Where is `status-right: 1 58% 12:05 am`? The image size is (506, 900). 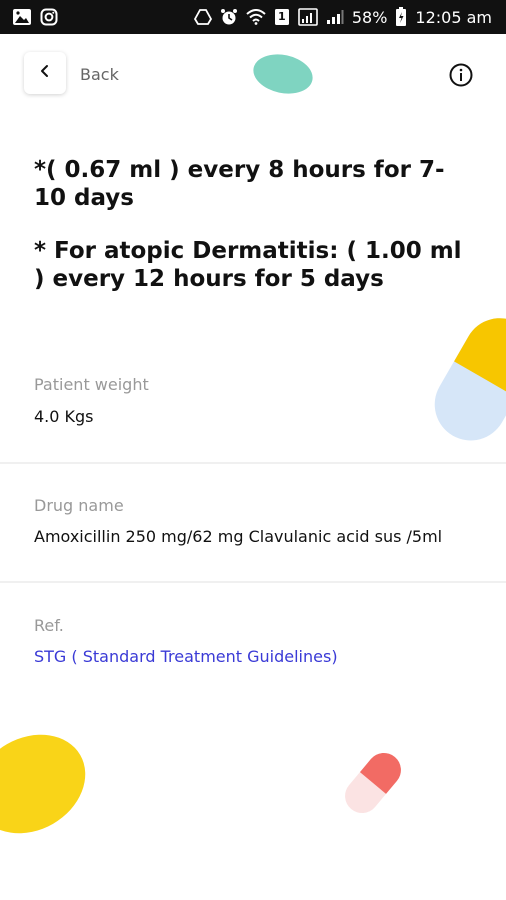
status-right: 1 58% 12:05 am is located at coordinates (342, 17).